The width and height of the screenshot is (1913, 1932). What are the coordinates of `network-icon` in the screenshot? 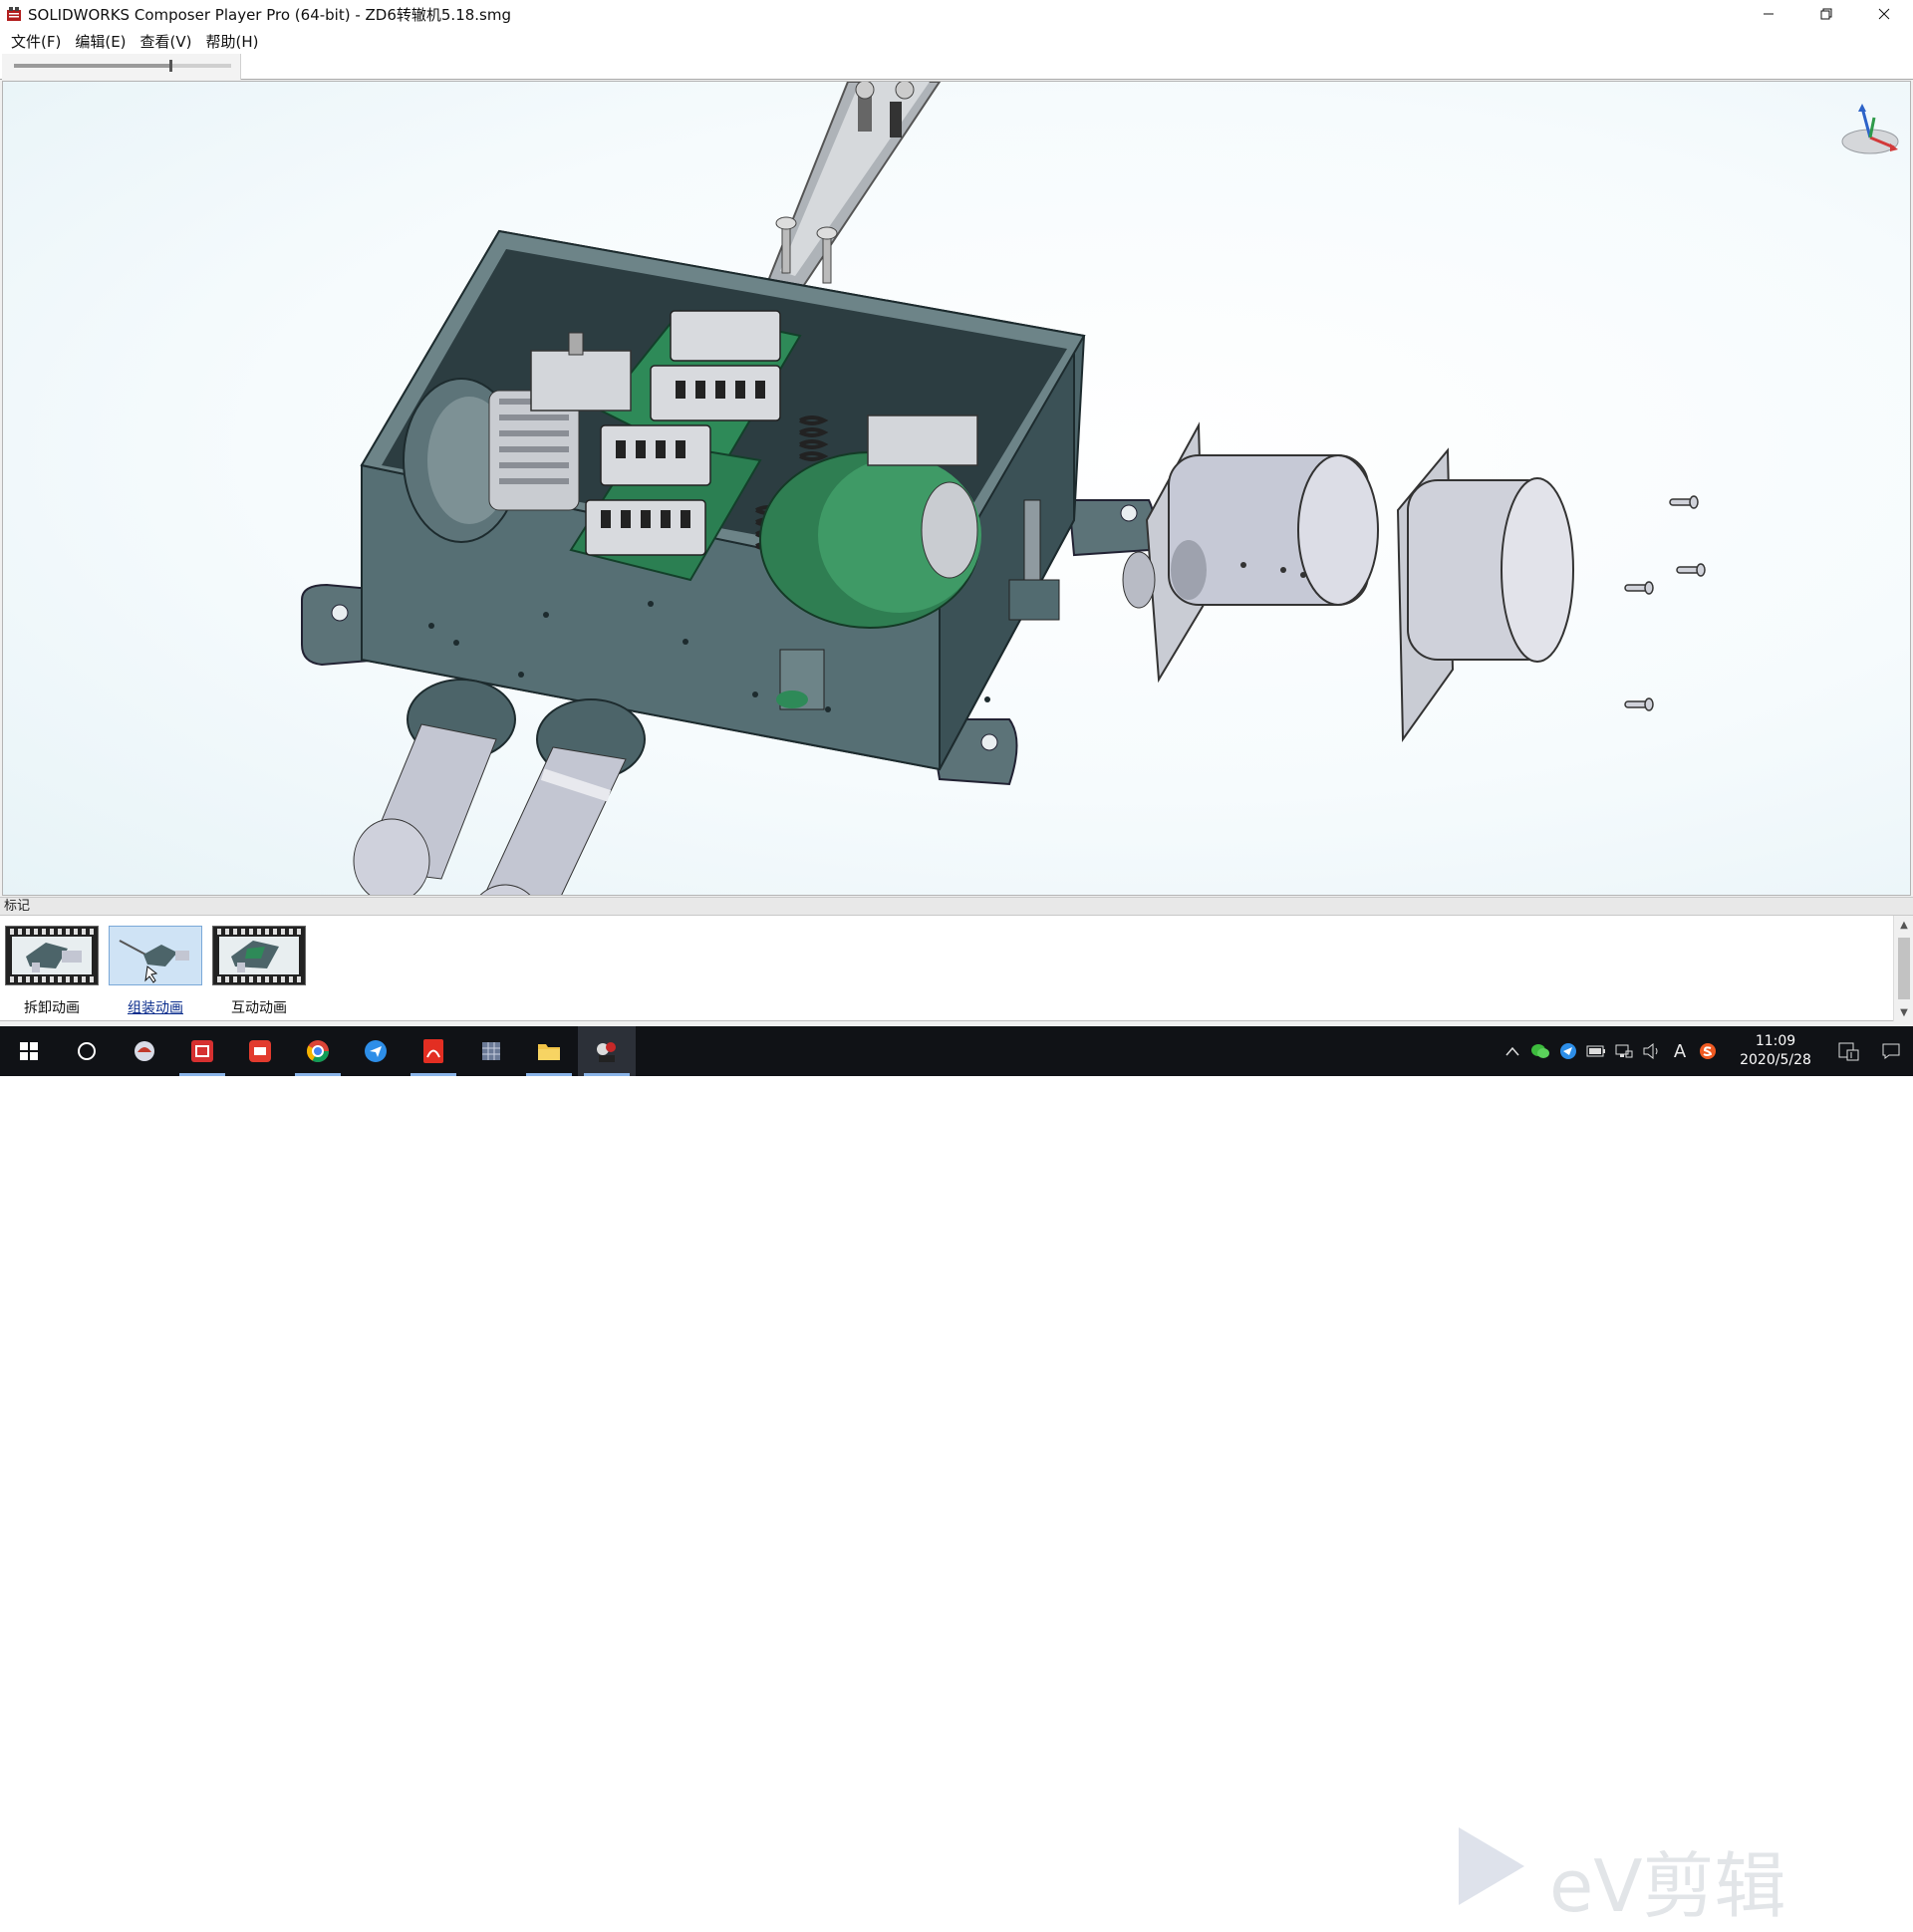 It's located at (1624, 1051).